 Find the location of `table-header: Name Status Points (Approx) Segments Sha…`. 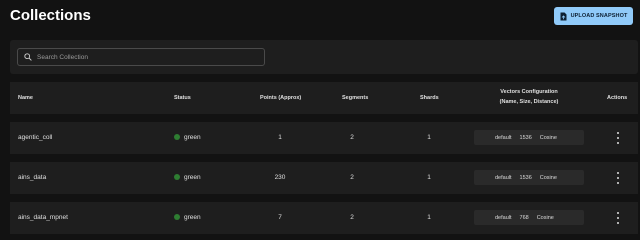

table-header: Name Status Points (Approx) Segments Sha… is located at coordinates (324, 98).